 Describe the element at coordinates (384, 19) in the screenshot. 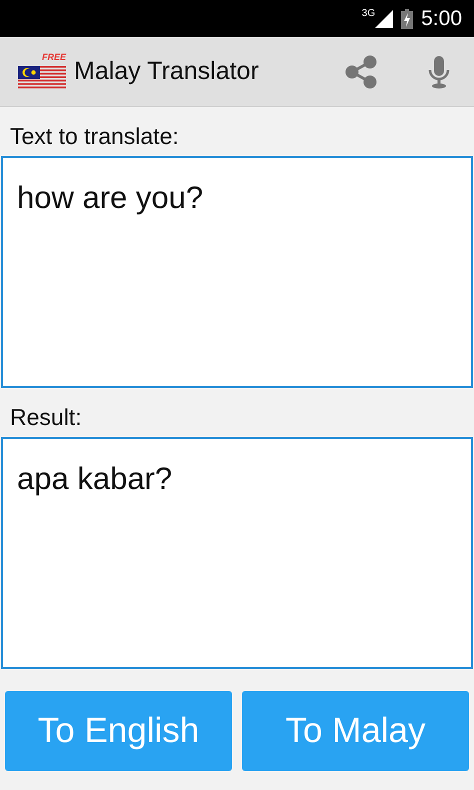

I see `signal-icon` at that location.